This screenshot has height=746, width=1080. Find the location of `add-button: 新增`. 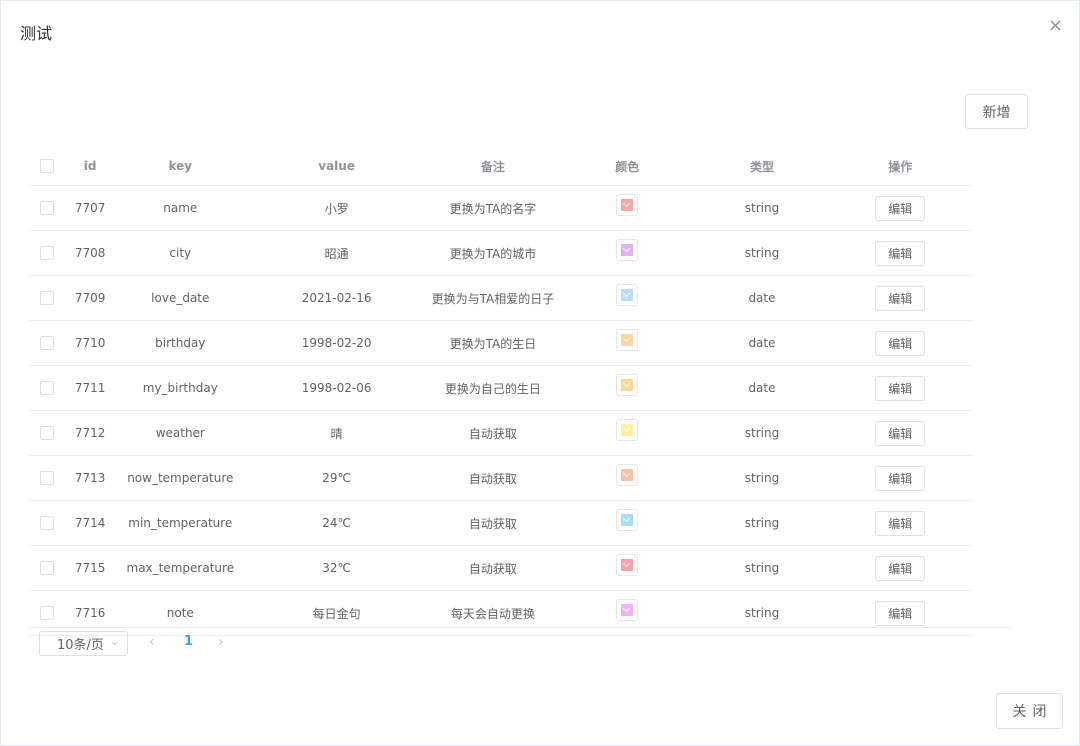

add-button: 新增 is located at coordinates (996, 111).